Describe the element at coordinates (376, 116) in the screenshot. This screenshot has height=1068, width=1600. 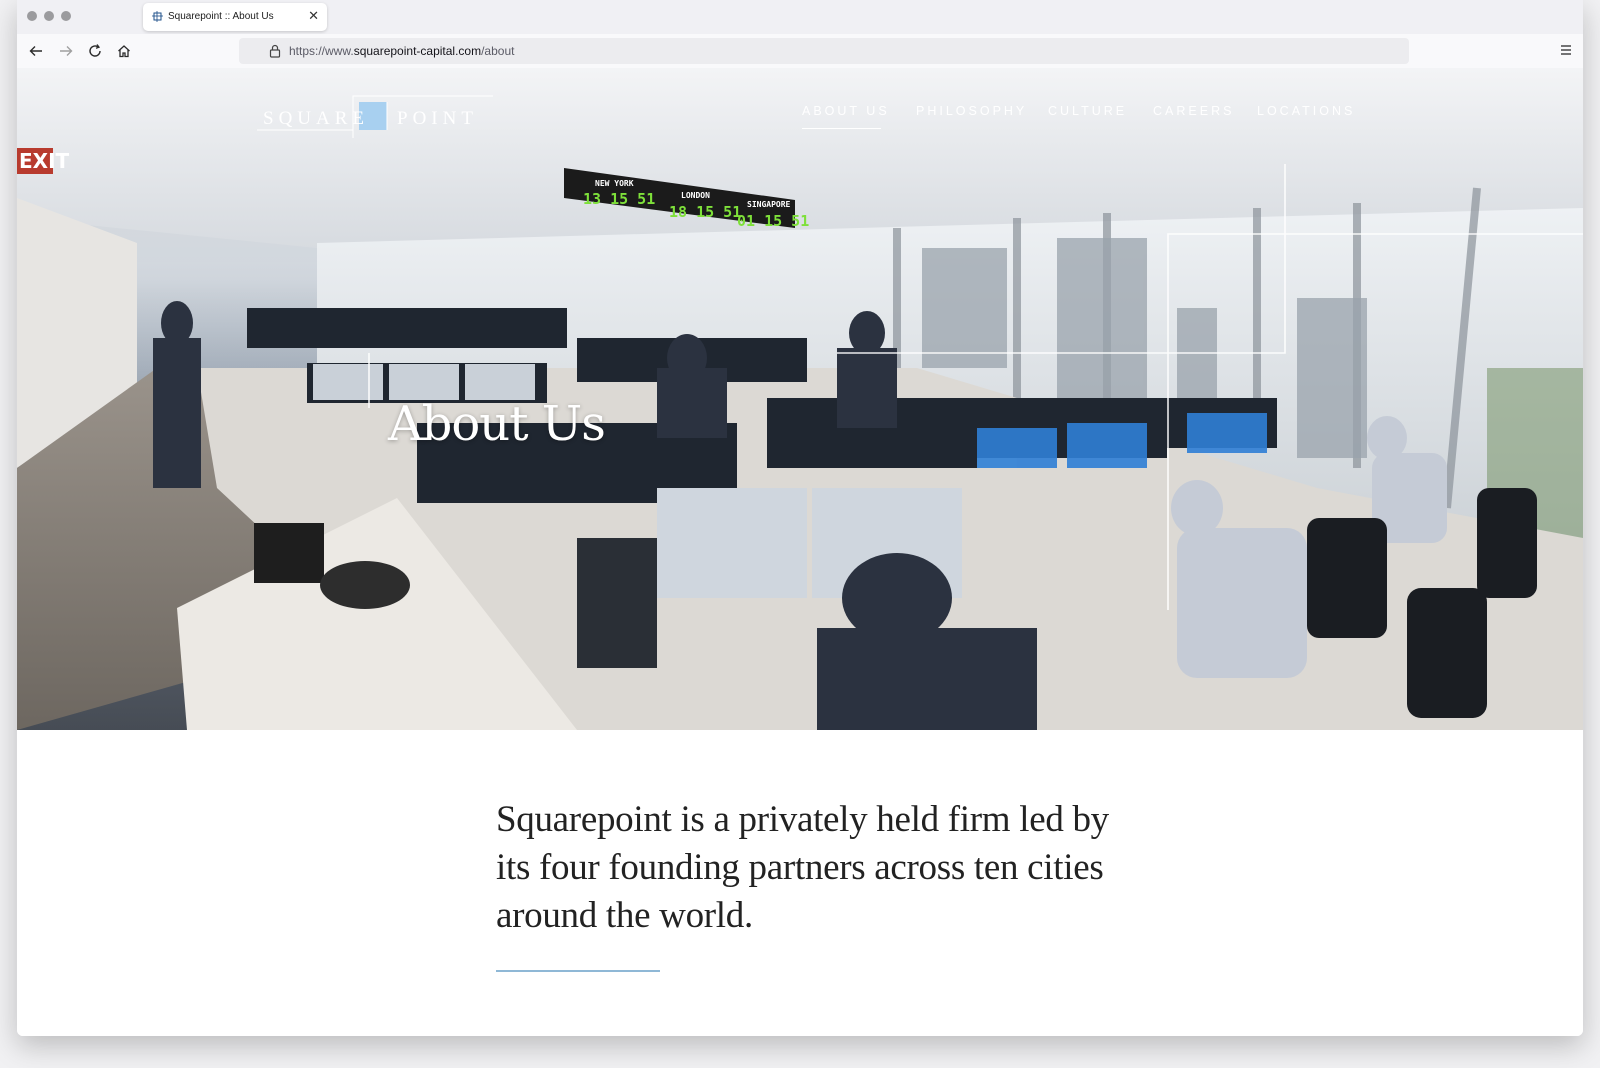
I see `squarepoint-logo: SQUARE POINT` at that location.